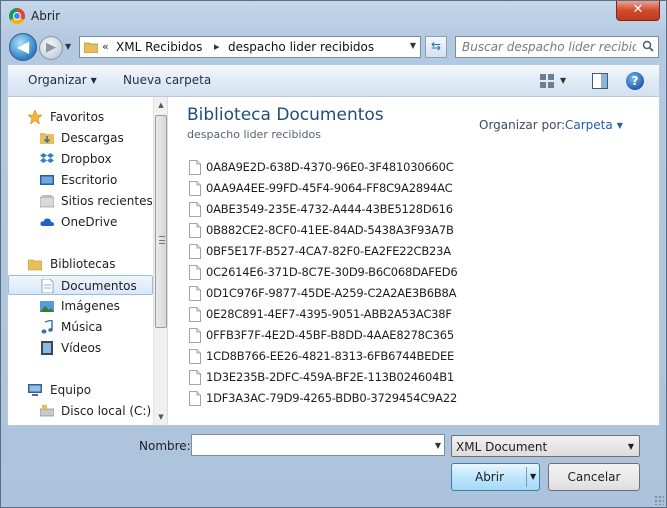 This screenshot has width=667, height=508. I want to click on file-list-item: 1CD8B766-EE26-4821-8313-6FB6744BEDEE, so click(339, 356).